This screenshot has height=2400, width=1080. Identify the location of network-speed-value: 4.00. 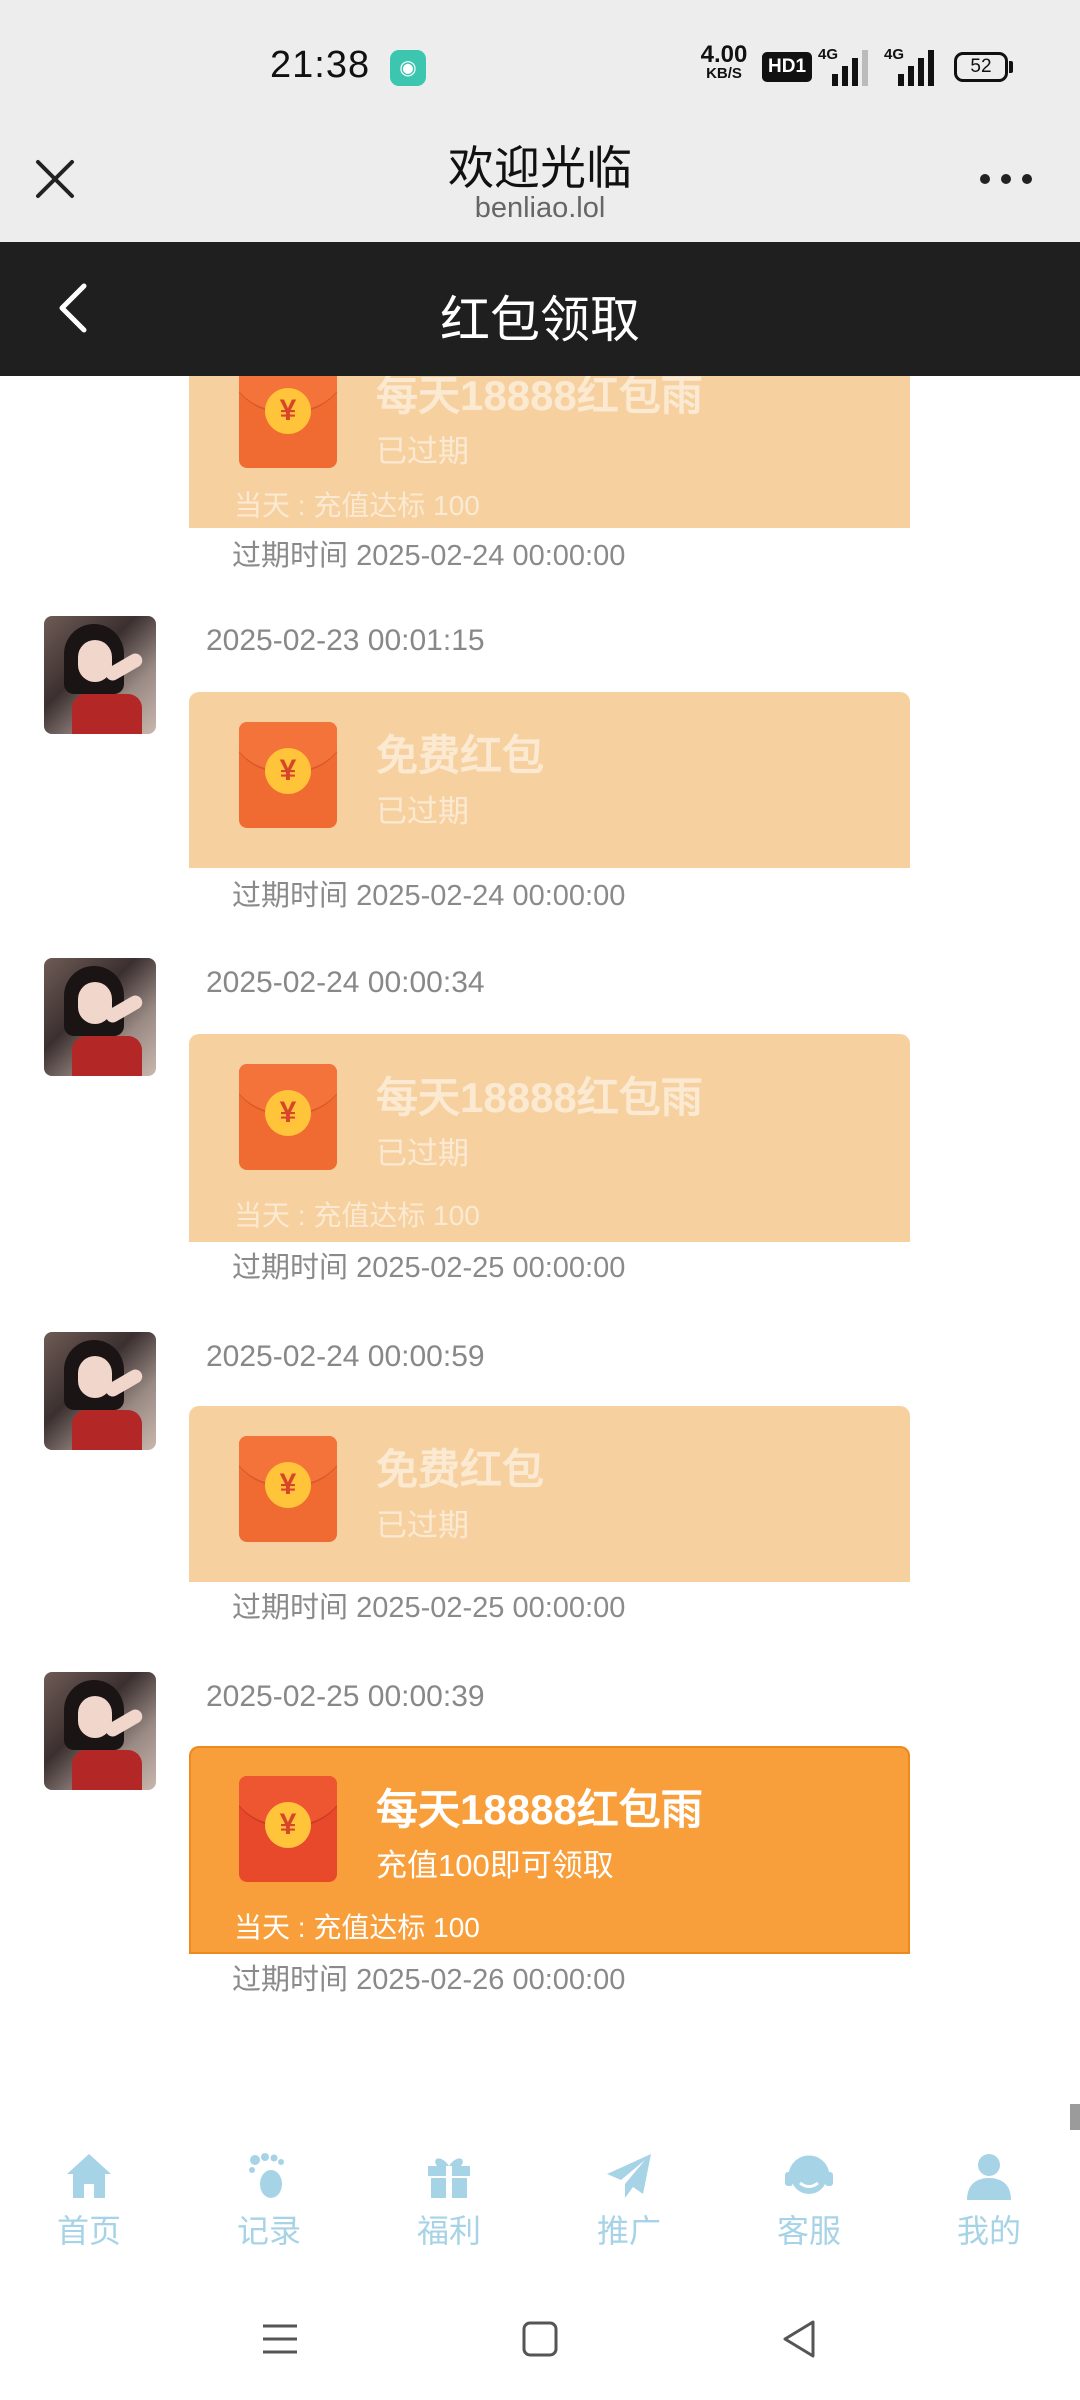
(724, 54).